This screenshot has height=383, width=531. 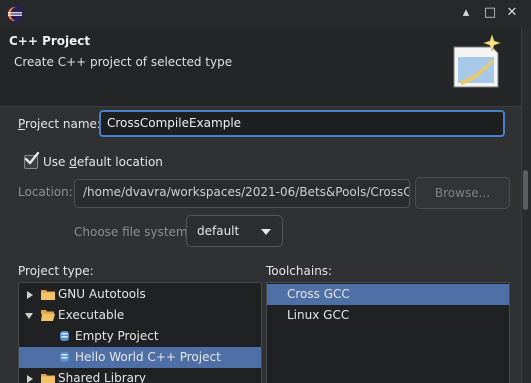 What do you see at coordinates (102, 294) in the screenshot?
I see `tree-item-label: GNU Autotools` at bounding box center [102, 294].